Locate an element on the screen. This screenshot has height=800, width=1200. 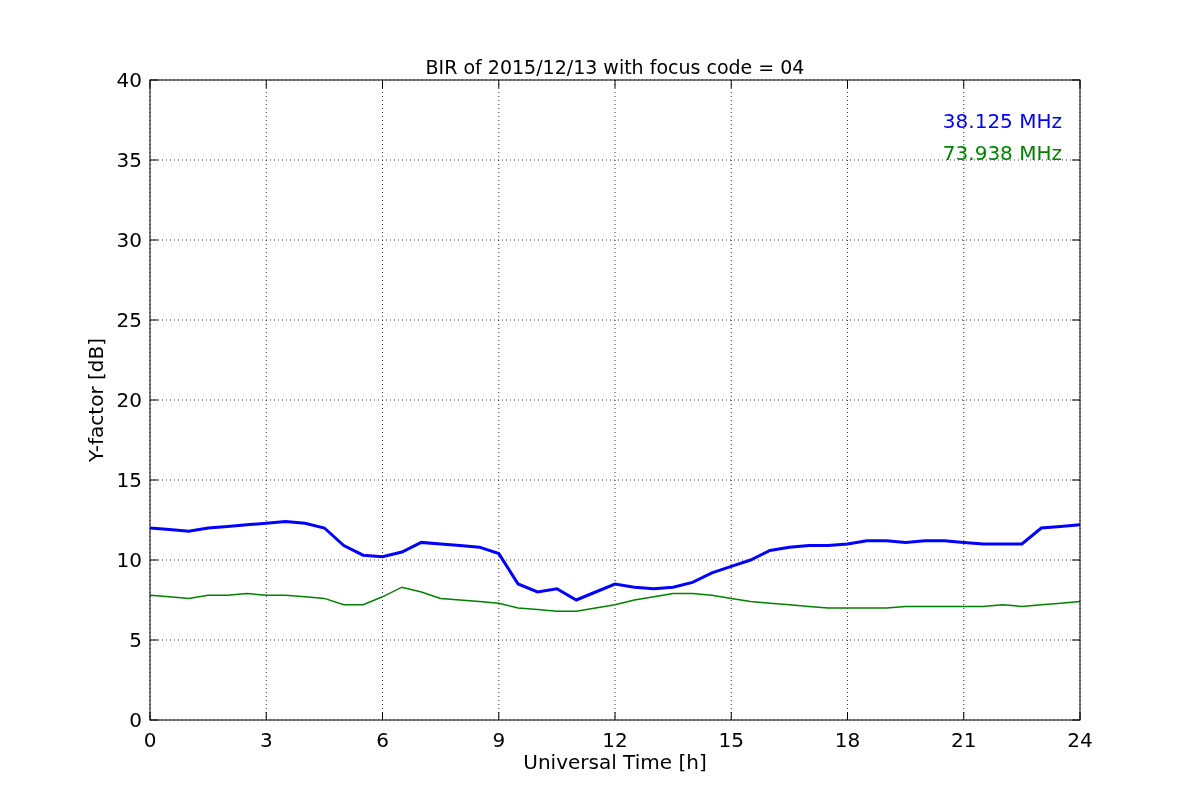
x-tick-label: 0 is located at coordinates (150, 740).